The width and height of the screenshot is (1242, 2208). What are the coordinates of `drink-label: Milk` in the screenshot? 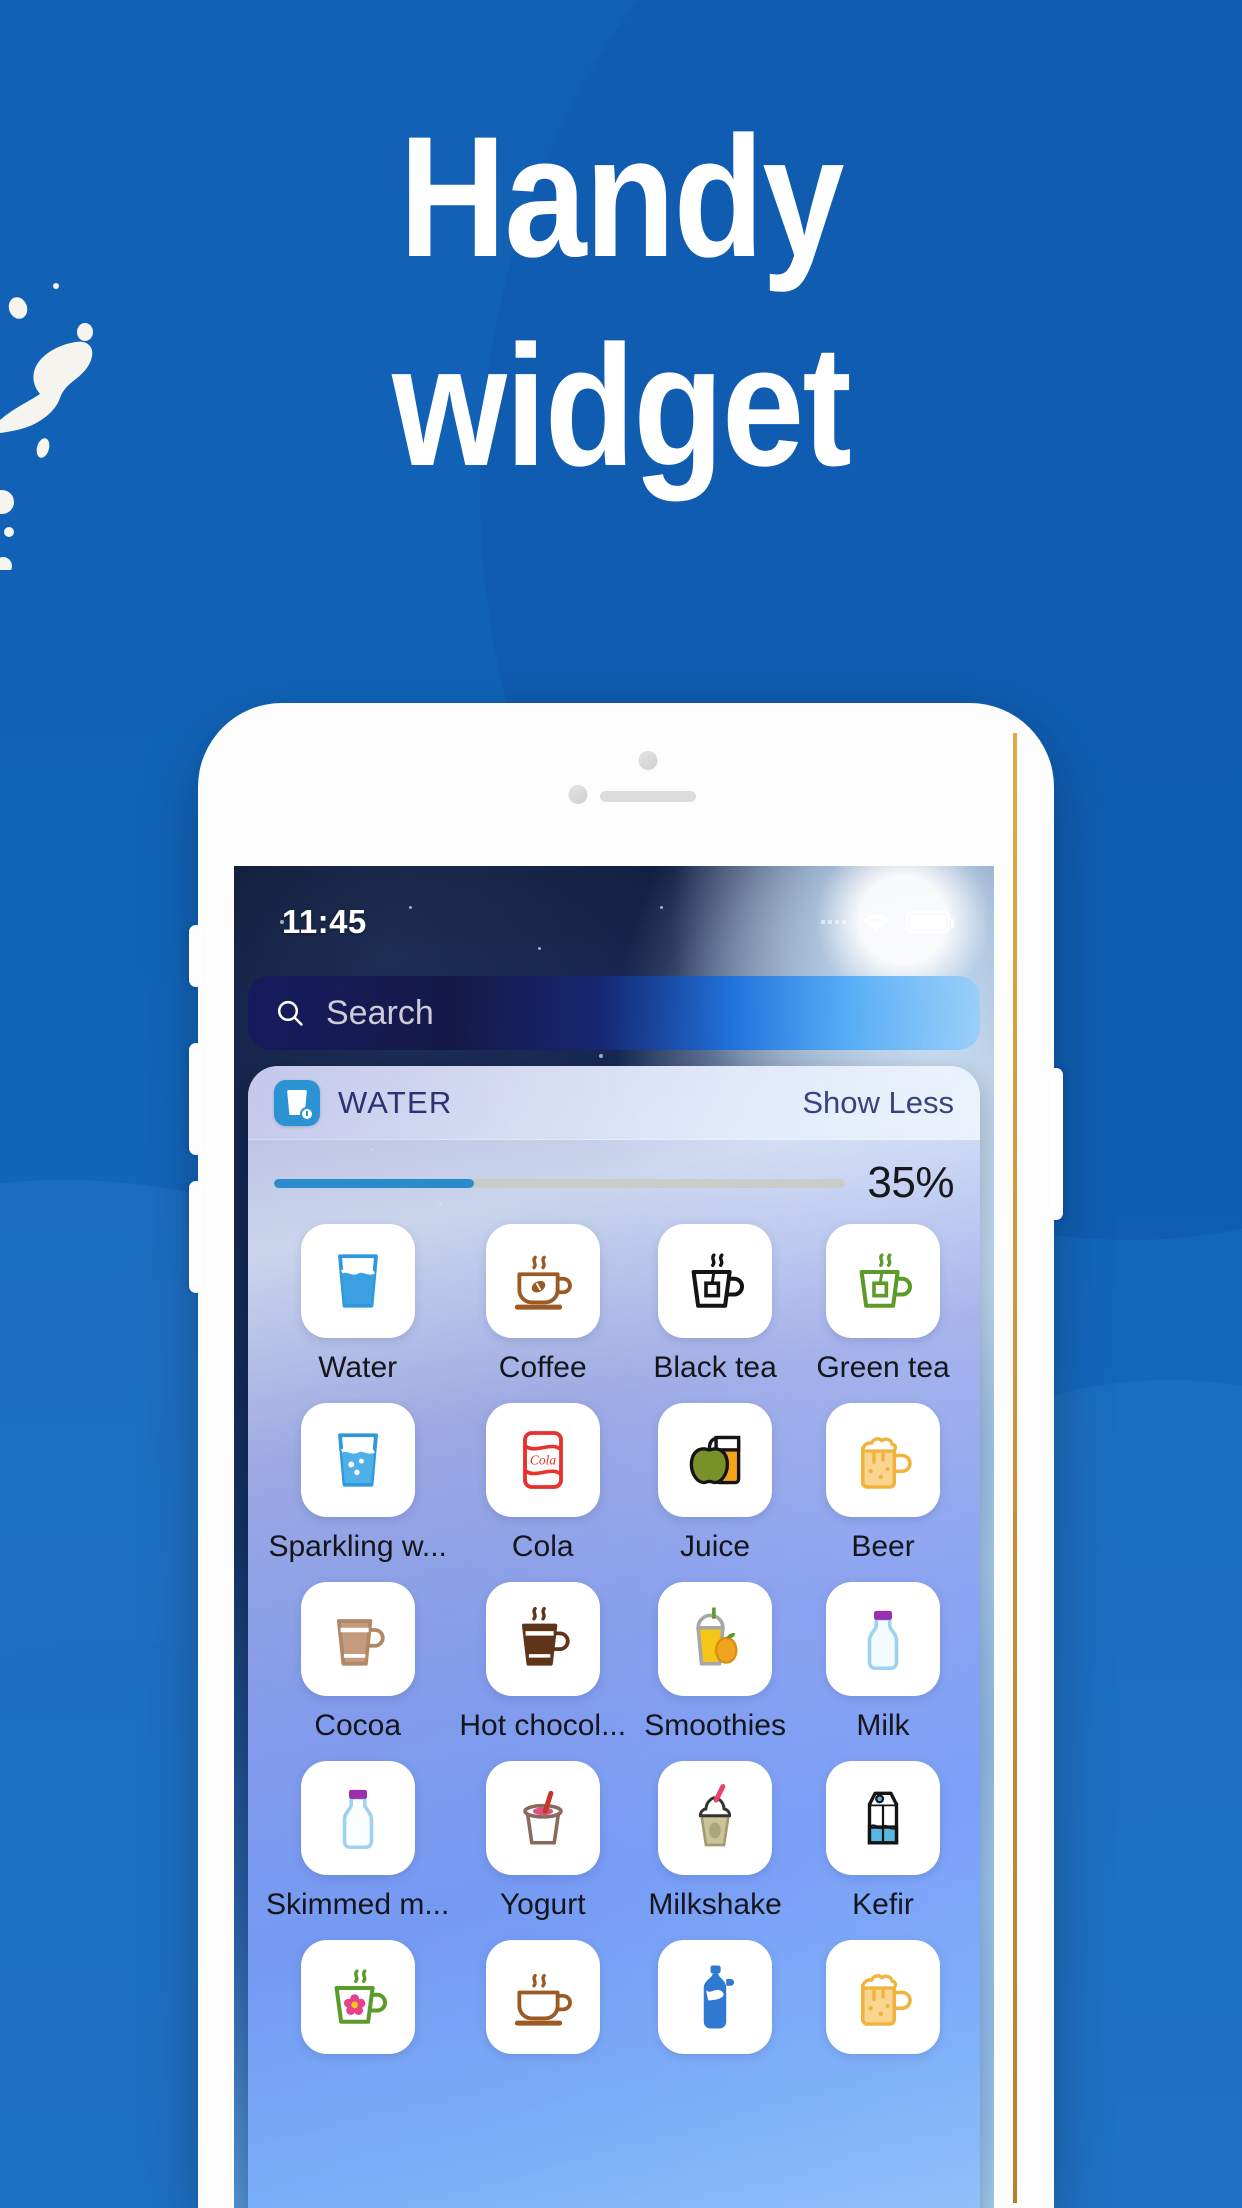 It's located at (883, 1725).